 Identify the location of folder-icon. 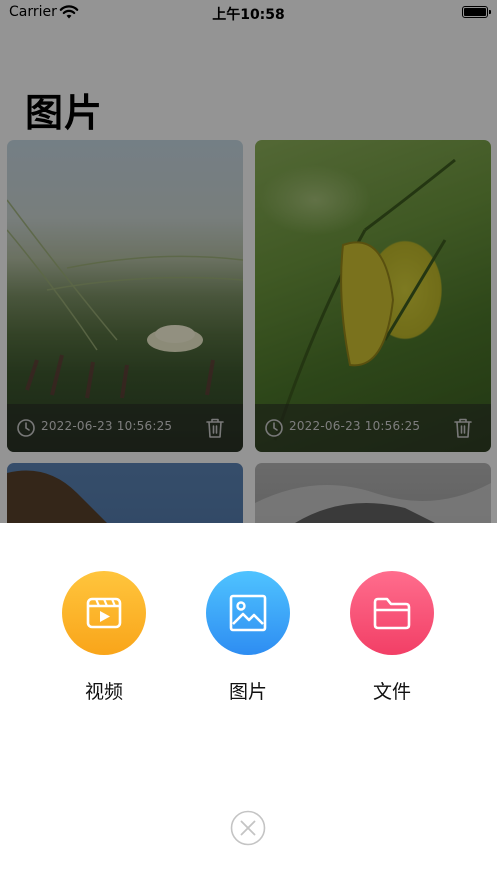
(392, 613).